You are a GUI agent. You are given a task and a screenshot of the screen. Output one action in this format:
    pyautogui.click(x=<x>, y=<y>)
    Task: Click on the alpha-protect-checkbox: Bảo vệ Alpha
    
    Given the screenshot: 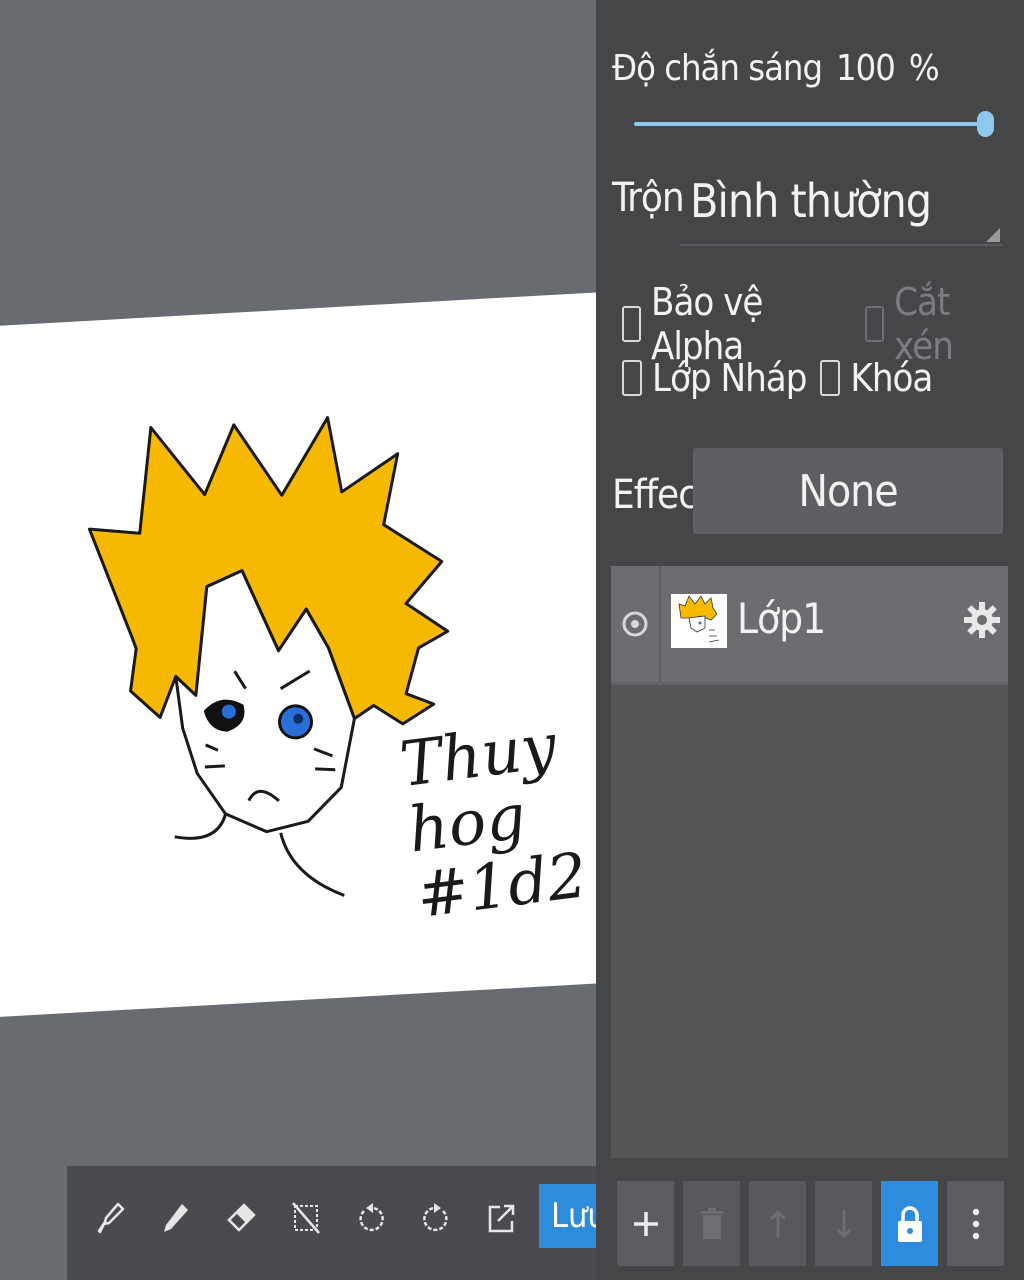 What is the action you would take?
    pyautogui.click(x=736, y=324)
    